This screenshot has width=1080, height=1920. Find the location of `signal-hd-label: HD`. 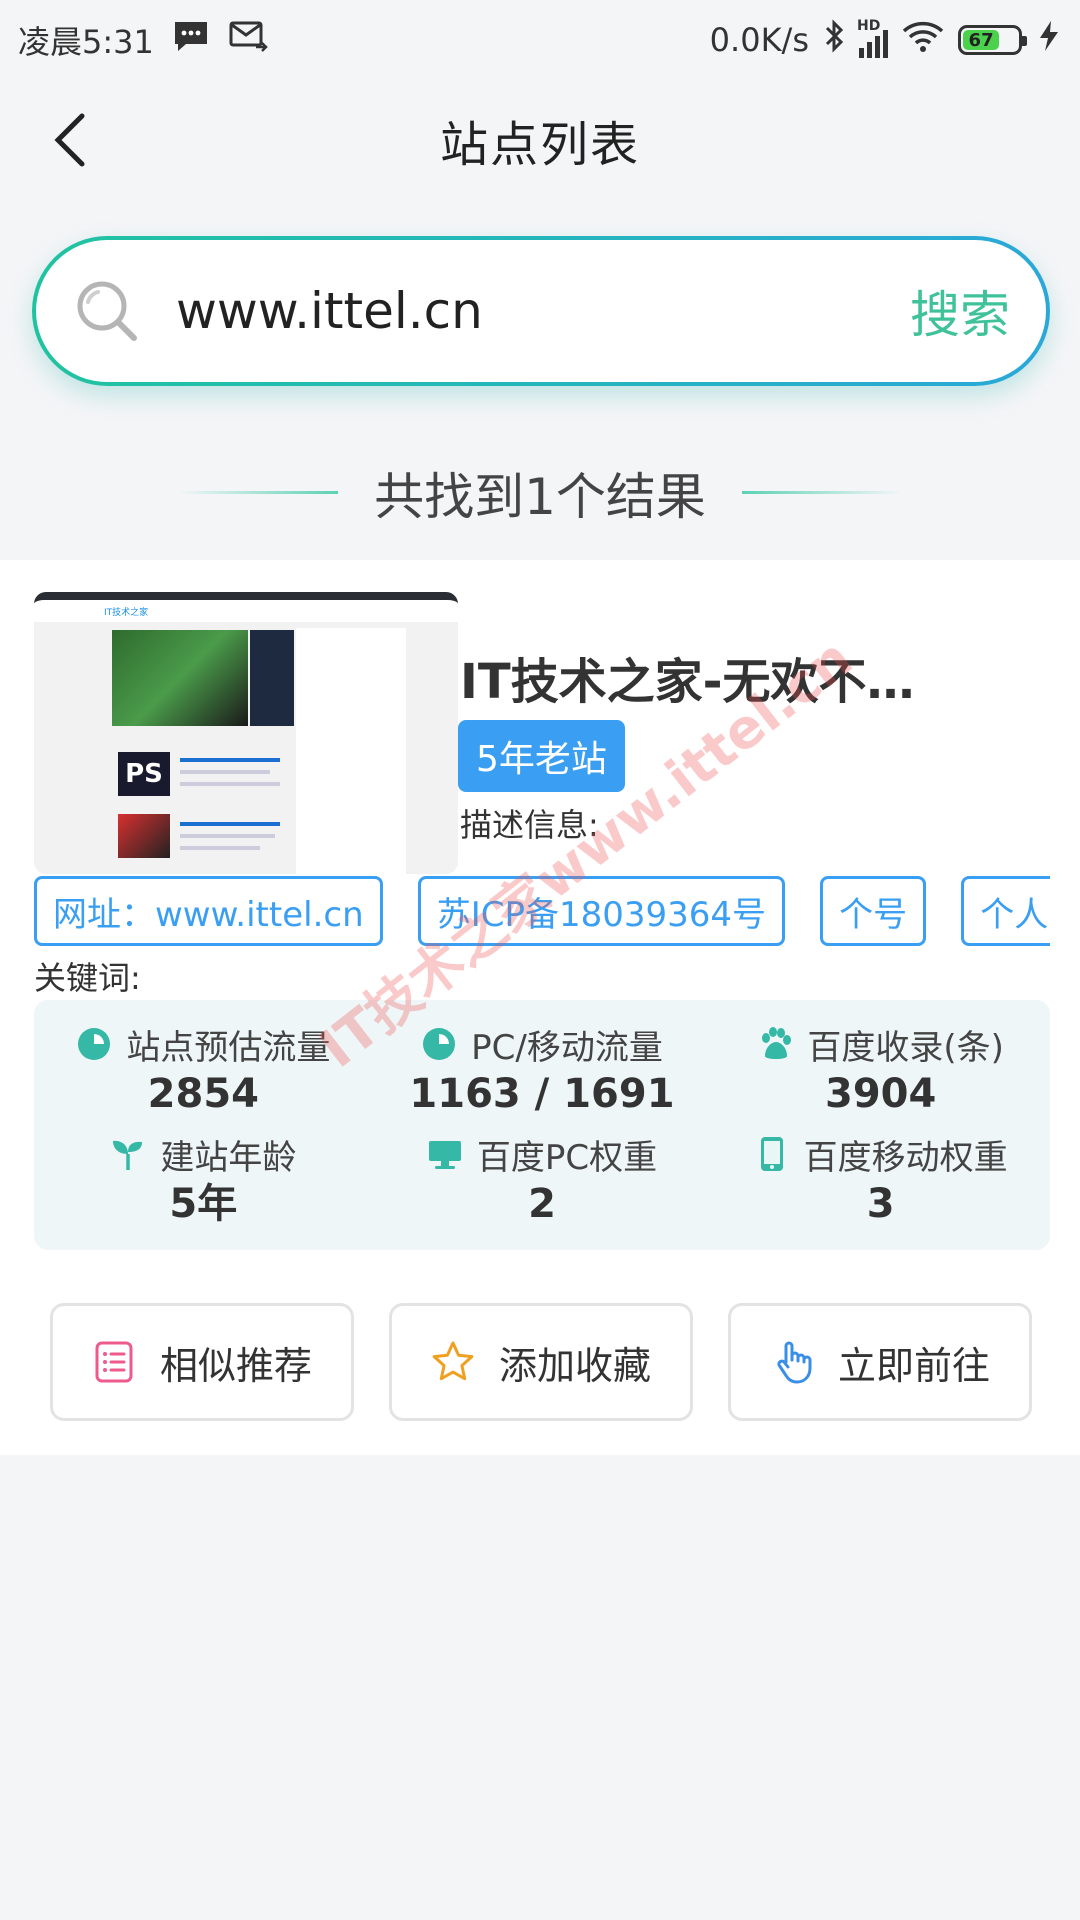

signal-hd-label: HD is located at coordinates (869, 26).